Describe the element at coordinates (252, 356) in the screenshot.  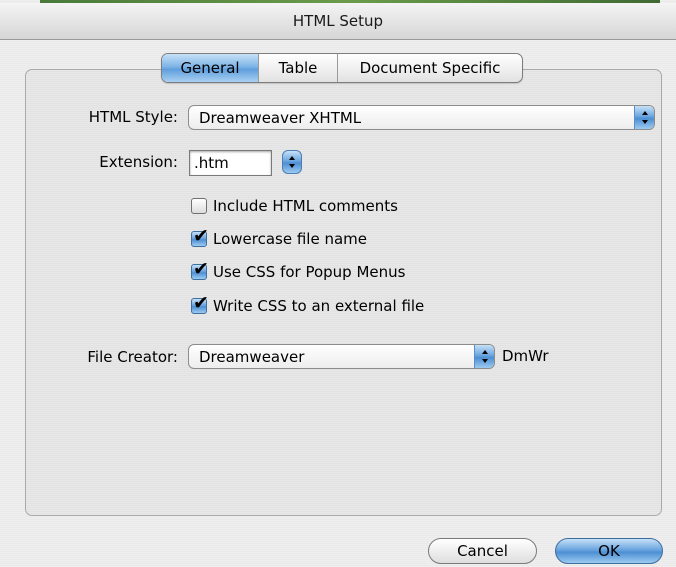
I see `file-creator-value: Dreamweaver` at that location.